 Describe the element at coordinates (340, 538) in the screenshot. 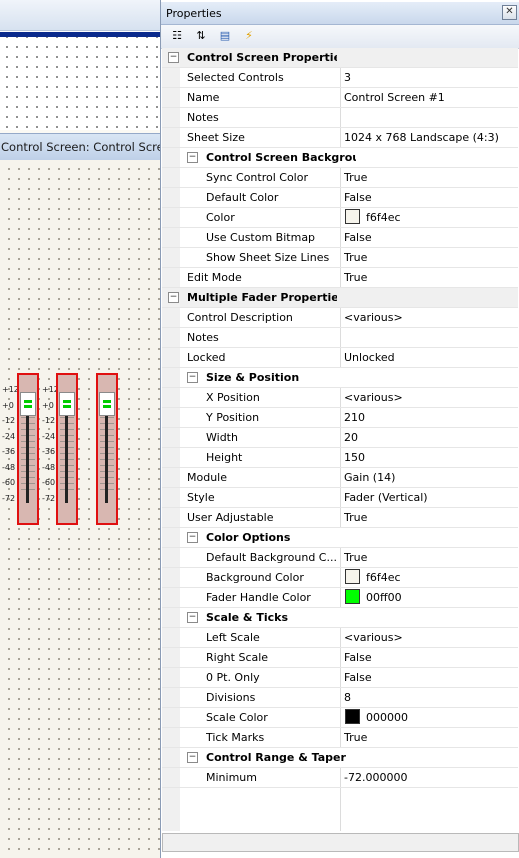

I see `property-subcategory-row: − Color Options` at that location.